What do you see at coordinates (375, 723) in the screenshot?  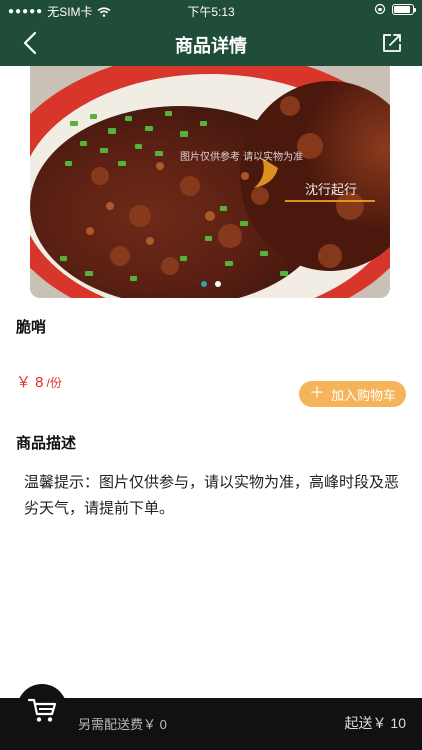 I see `min-order-text: 起送￥ 10` at bounding box center [375, 723].